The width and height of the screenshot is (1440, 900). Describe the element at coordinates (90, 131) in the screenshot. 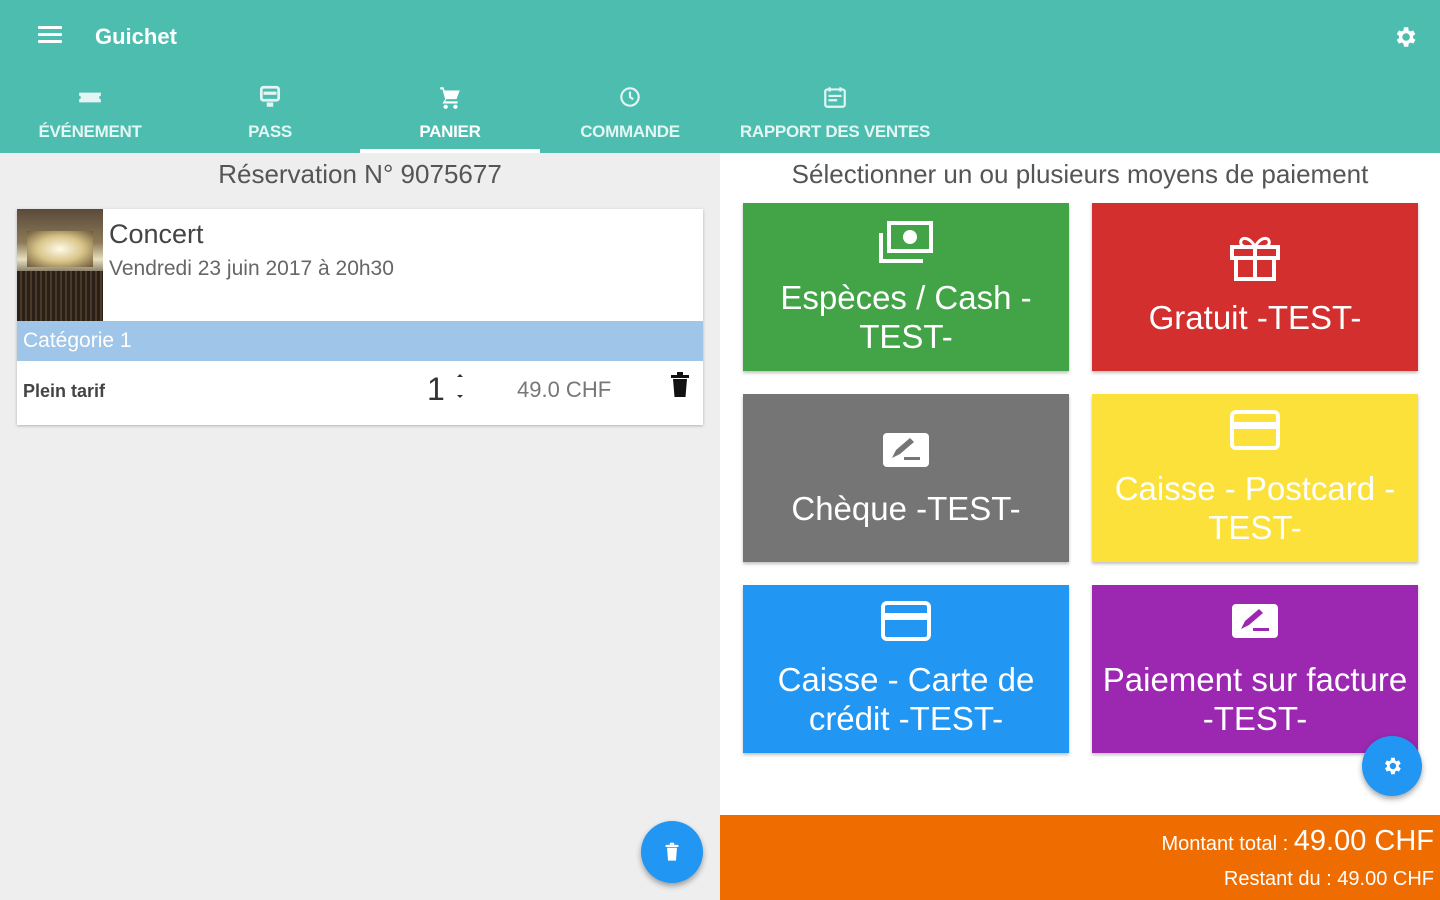

I see `tab-label: ÉVÉNEMENT` at that location.